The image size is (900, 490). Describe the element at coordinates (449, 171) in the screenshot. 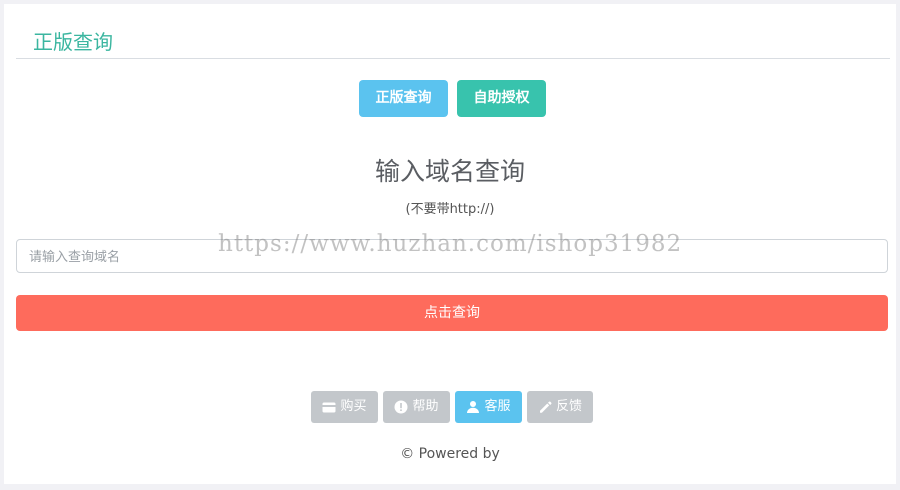

I see `domain-query-title: 输入域名查询` at that location.